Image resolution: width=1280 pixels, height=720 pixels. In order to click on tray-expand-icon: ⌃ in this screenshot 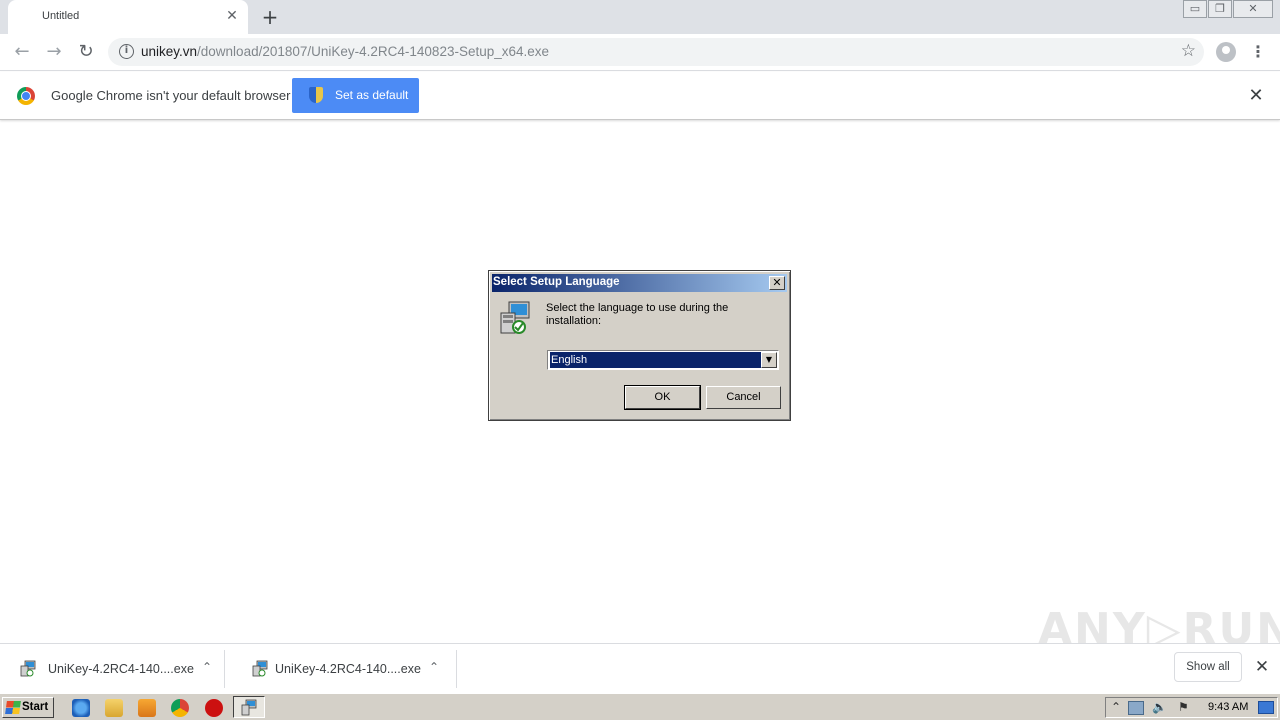, I will do `click(1116, 707)`.